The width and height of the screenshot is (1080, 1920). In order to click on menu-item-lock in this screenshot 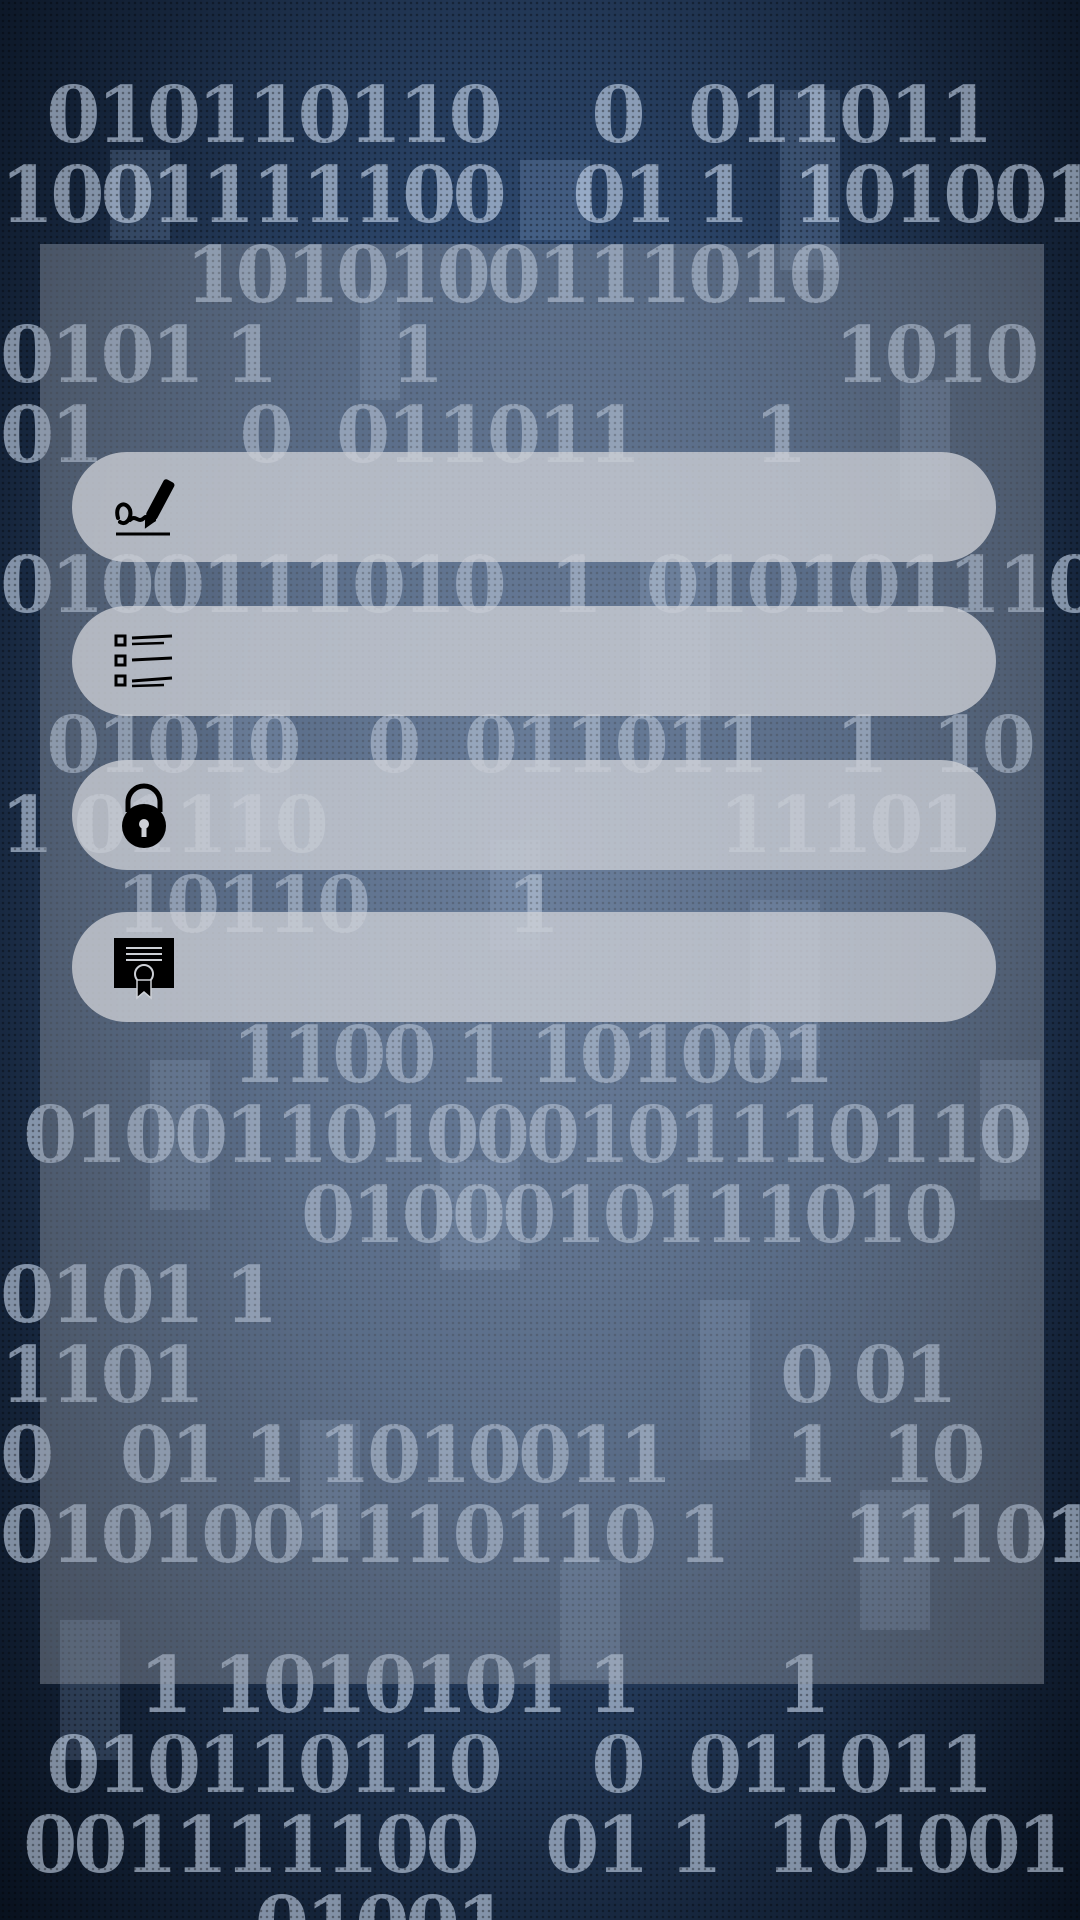, I will do `click(534, 815)`.